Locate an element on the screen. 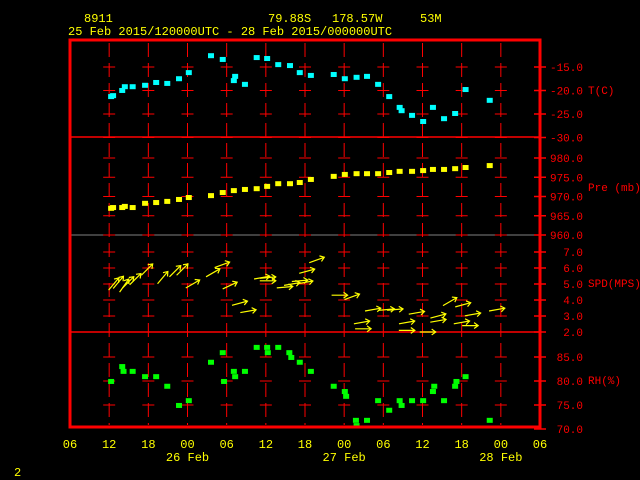  axis-tick-label: -20.0 is located at coordinates (566, 93).